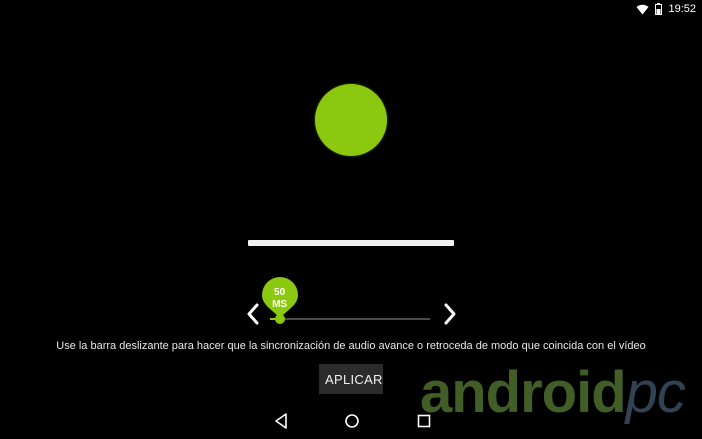  What do you see at coordinates (424, 421) in the screenshot?
I see `recents-icon` at bounding box center [424, 421].